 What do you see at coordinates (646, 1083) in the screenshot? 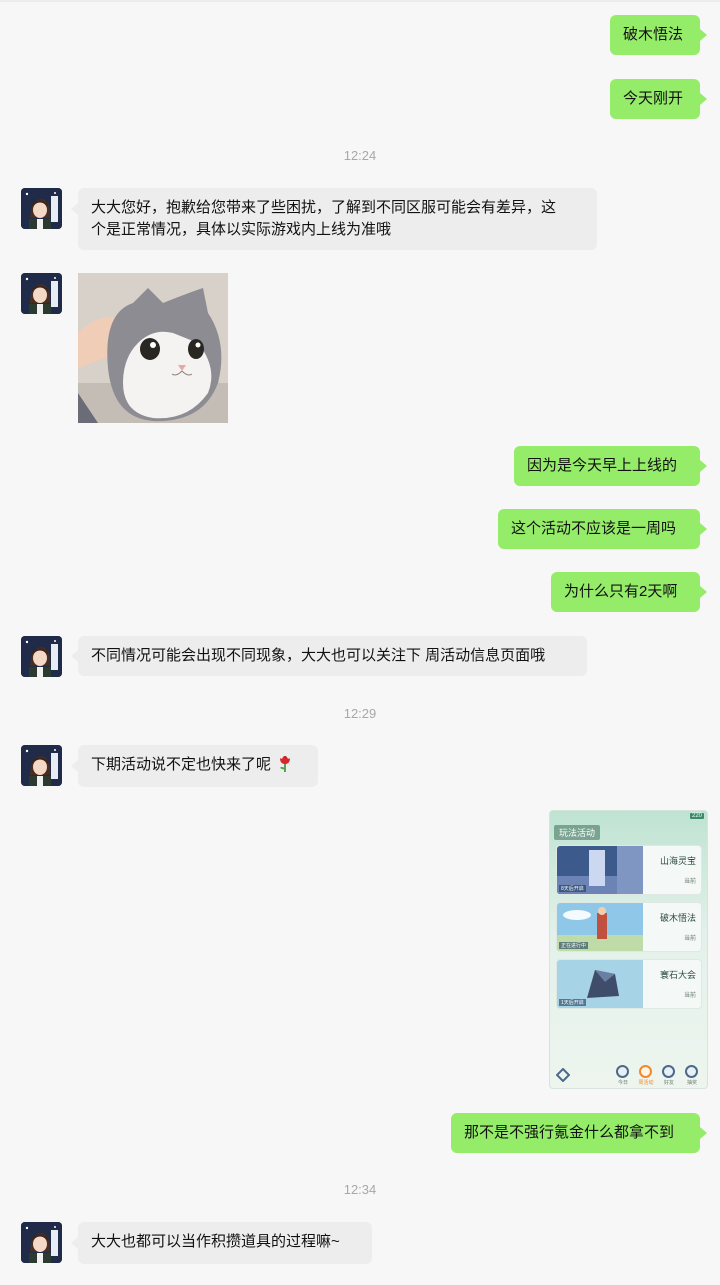
I see `dock-label: 周活动` at bounding box center [646, 1083].